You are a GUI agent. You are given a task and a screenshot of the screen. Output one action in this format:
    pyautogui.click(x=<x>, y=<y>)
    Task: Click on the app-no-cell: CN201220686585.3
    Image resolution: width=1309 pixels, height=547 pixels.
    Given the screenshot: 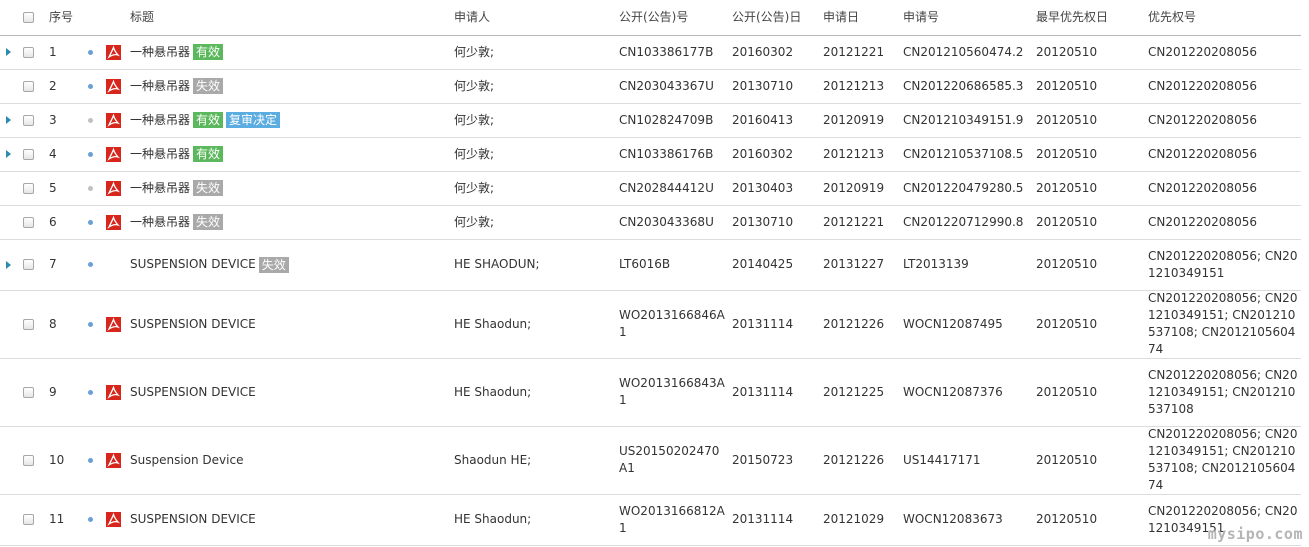 What is the action you would take?
    pyautogui.click(x=963, y=85)
    